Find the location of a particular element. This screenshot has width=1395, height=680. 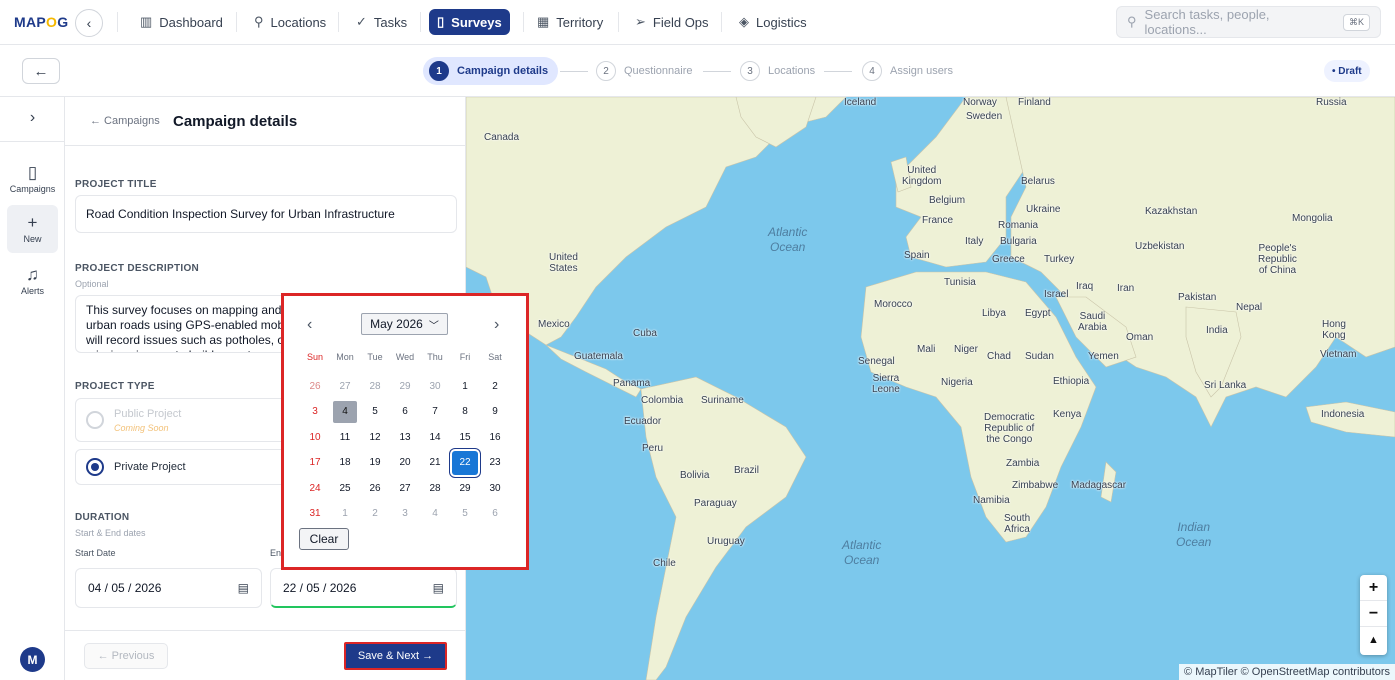

map-label: Sweden is located at coordinates (984, 116).